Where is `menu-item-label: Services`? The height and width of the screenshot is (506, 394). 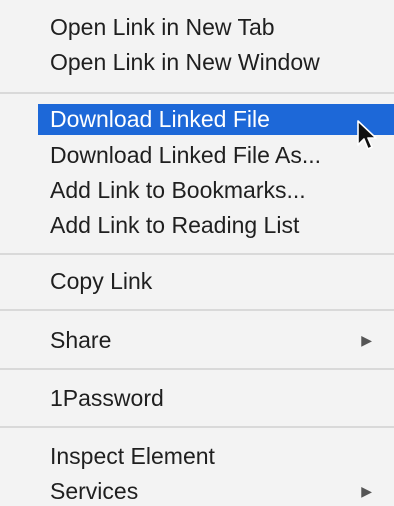
menu-item-label: Services is located at coordinates (94, 491).